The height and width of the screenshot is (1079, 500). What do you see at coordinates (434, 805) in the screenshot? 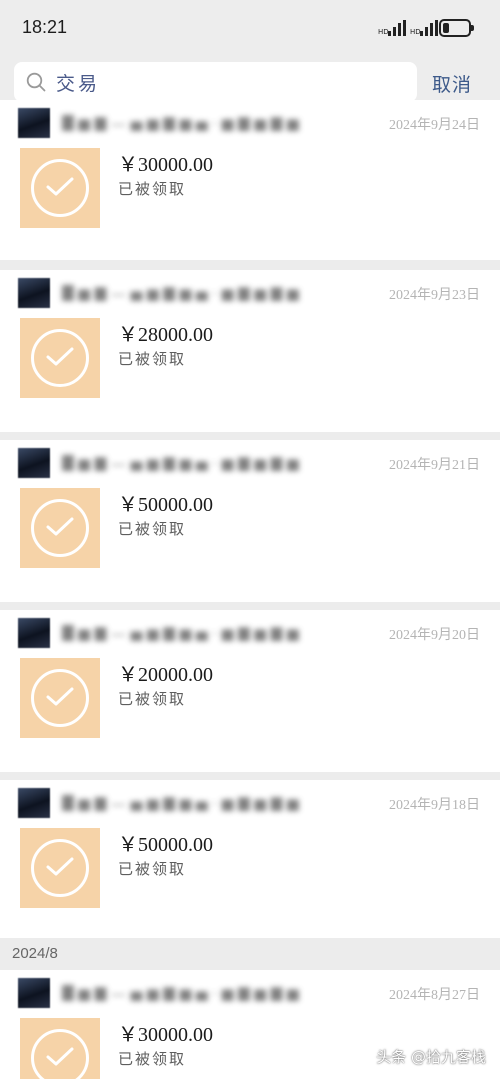
I see `card-date: 2024年9月18日` at bounding box center [434, 805].